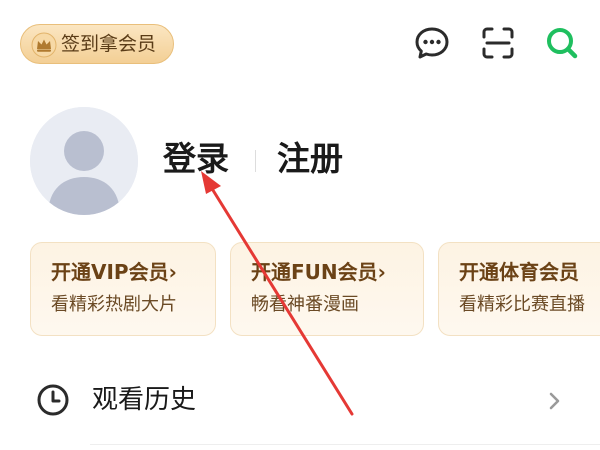 The image size is (600, 450). Describe the element at coordinates (144, 400) in the screenshot. I see `watch-history-label: 观看历史` at that location.